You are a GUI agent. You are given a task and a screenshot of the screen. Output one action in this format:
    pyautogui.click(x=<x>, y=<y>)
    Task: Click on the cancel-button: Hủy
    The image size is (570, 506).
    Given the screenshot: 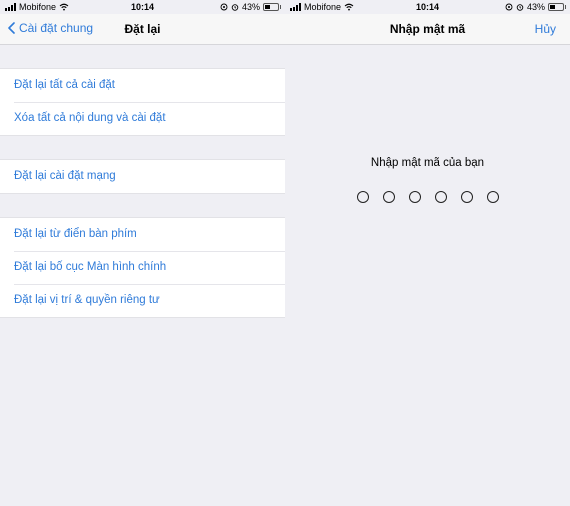 What is the action you would take?
    pyautogui.click(x=545, y=29)
    